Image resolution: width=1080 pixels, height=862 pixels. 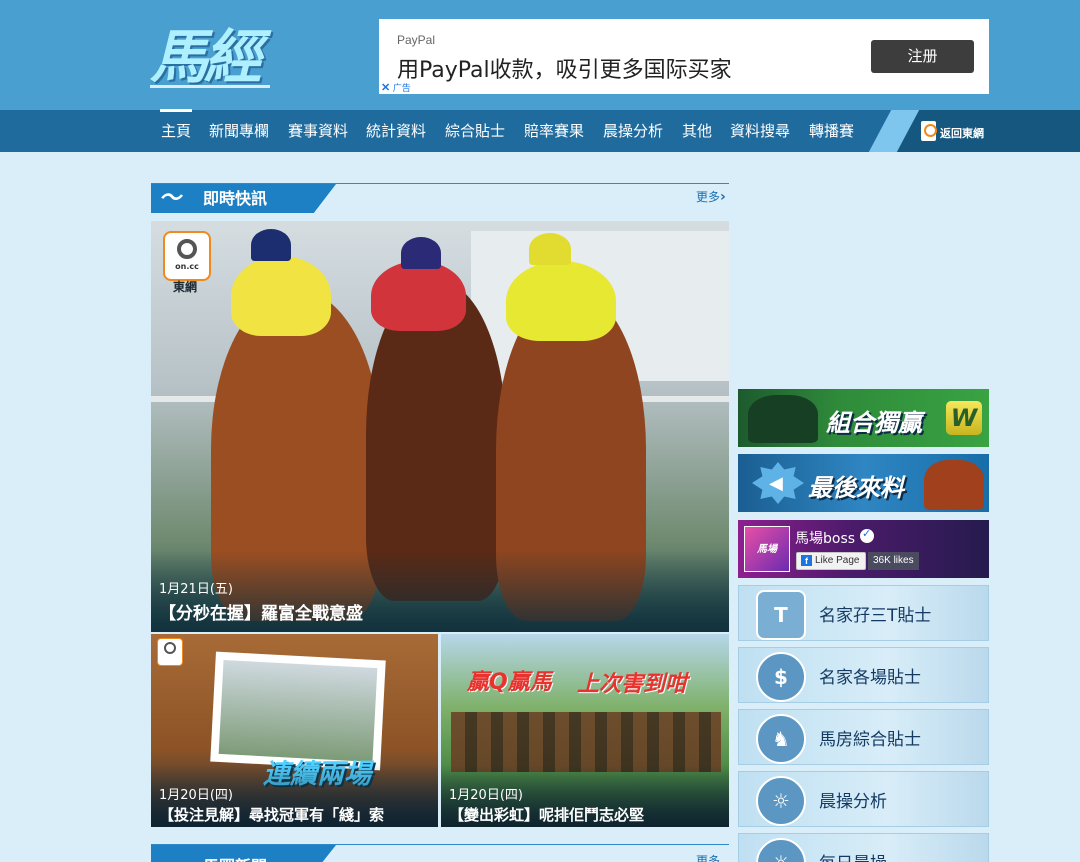 I want to click on ad-register-button: 注册, so click(x=922, y=56).